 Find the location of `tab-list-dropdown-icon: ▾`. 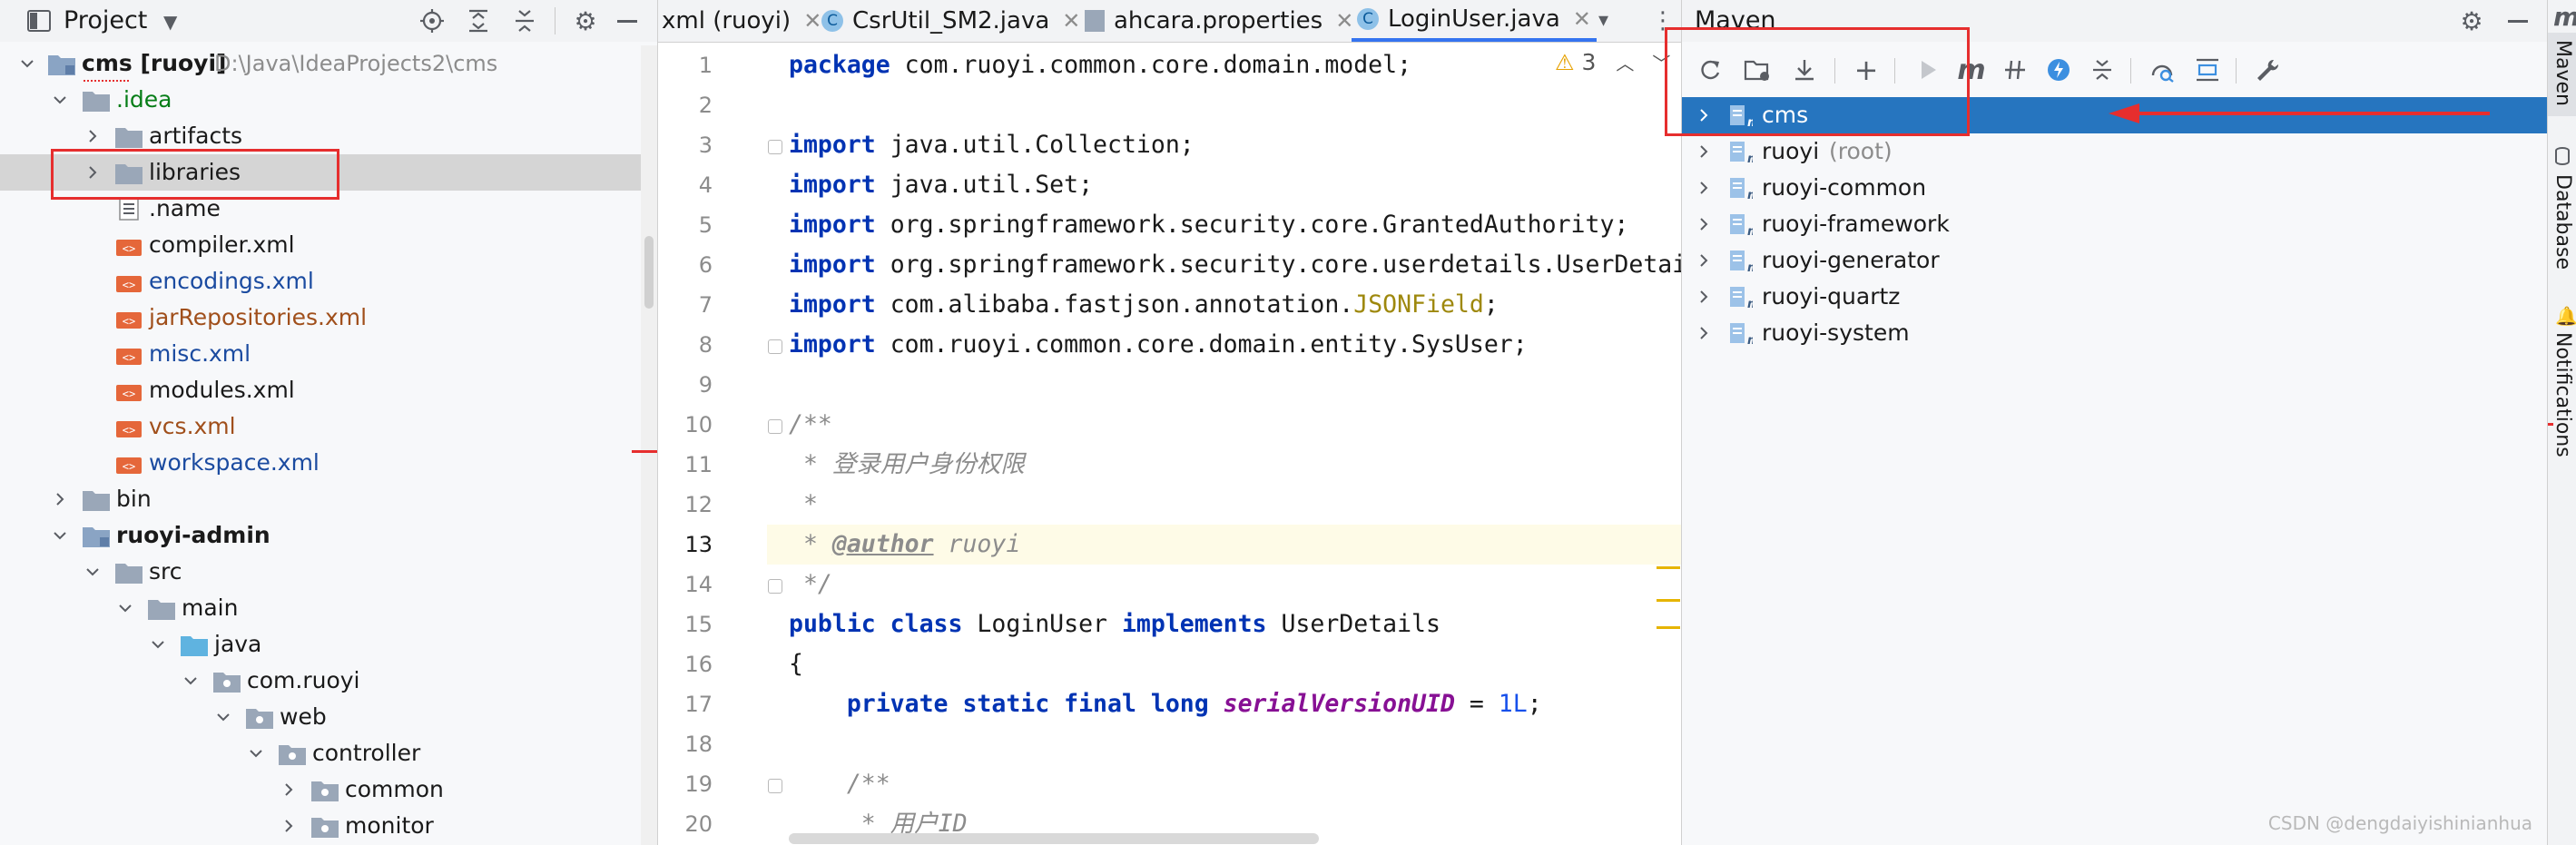

tab-list-dropdown-icon: ▾ is located at coordinates (1603, 20).